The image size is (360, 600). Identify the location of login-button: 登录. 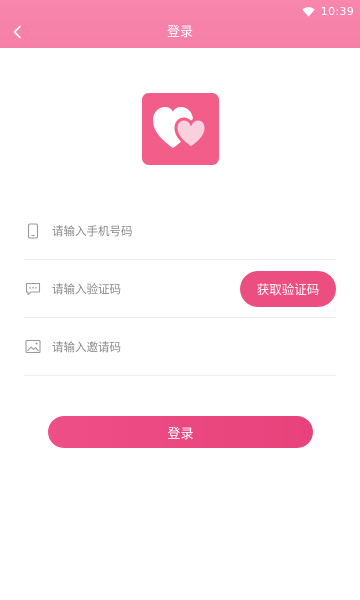
(180, 432).